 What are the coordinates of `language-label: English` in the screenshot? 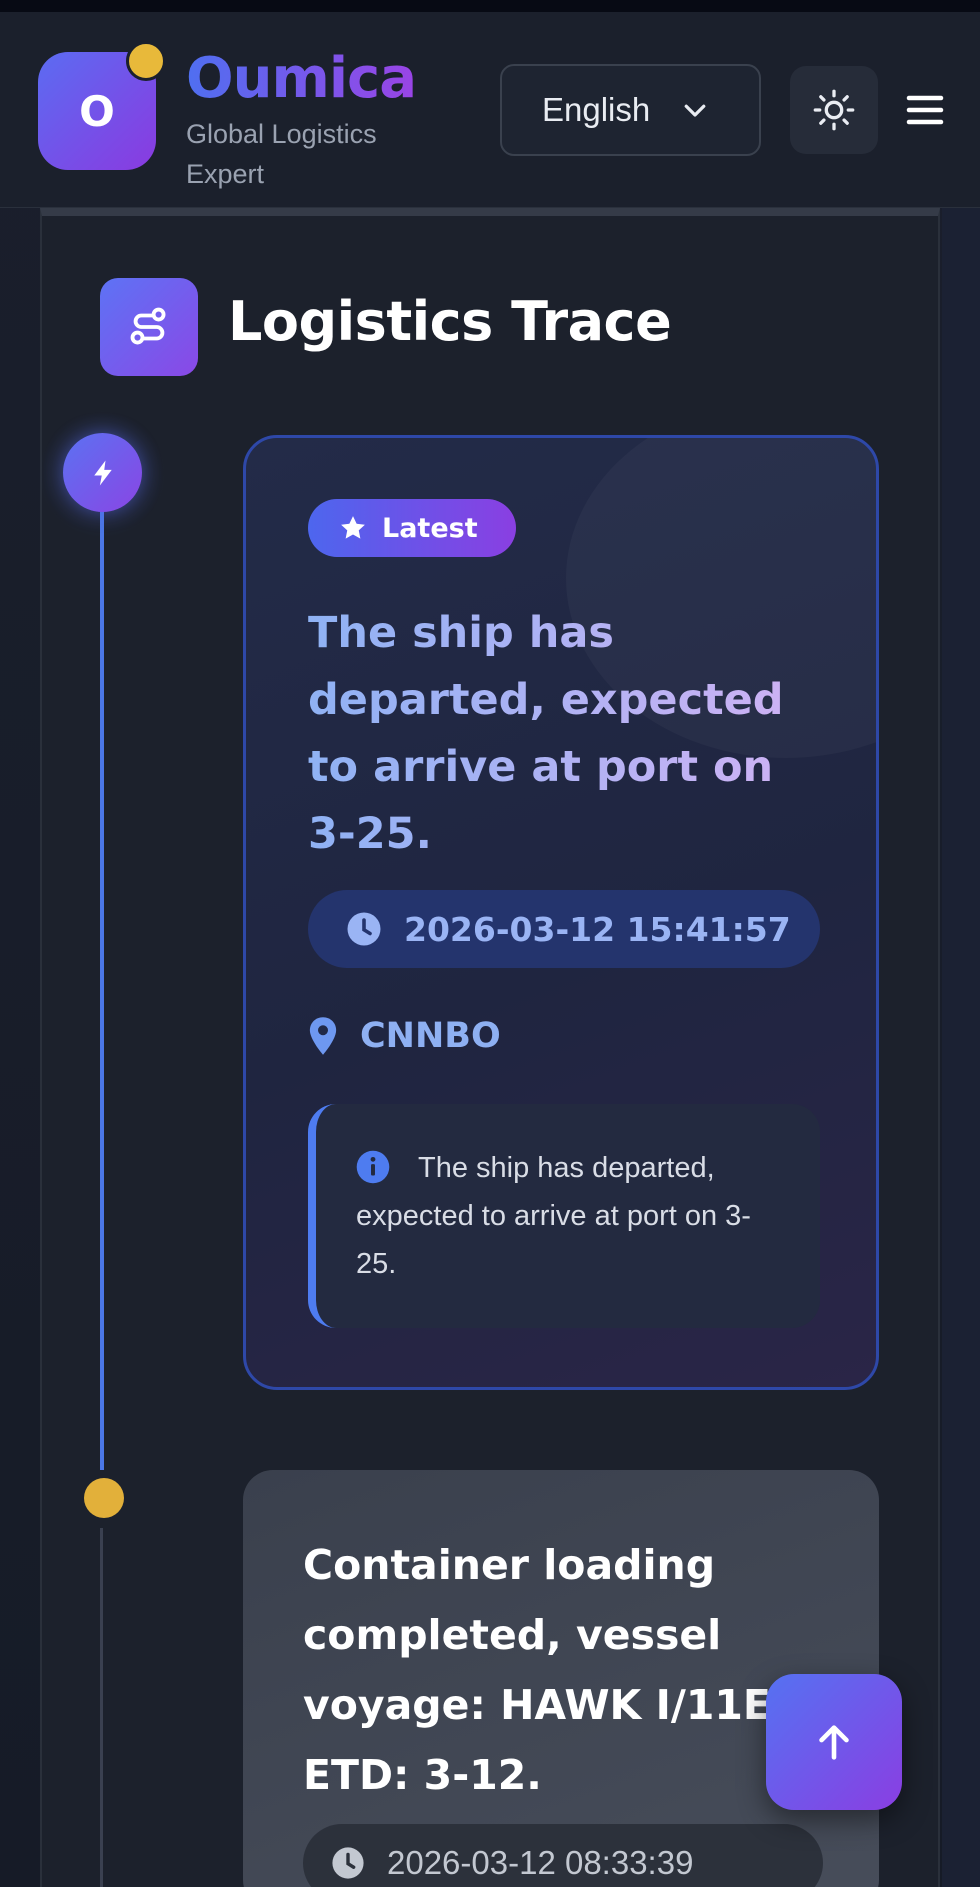 It's located at (596, 109).